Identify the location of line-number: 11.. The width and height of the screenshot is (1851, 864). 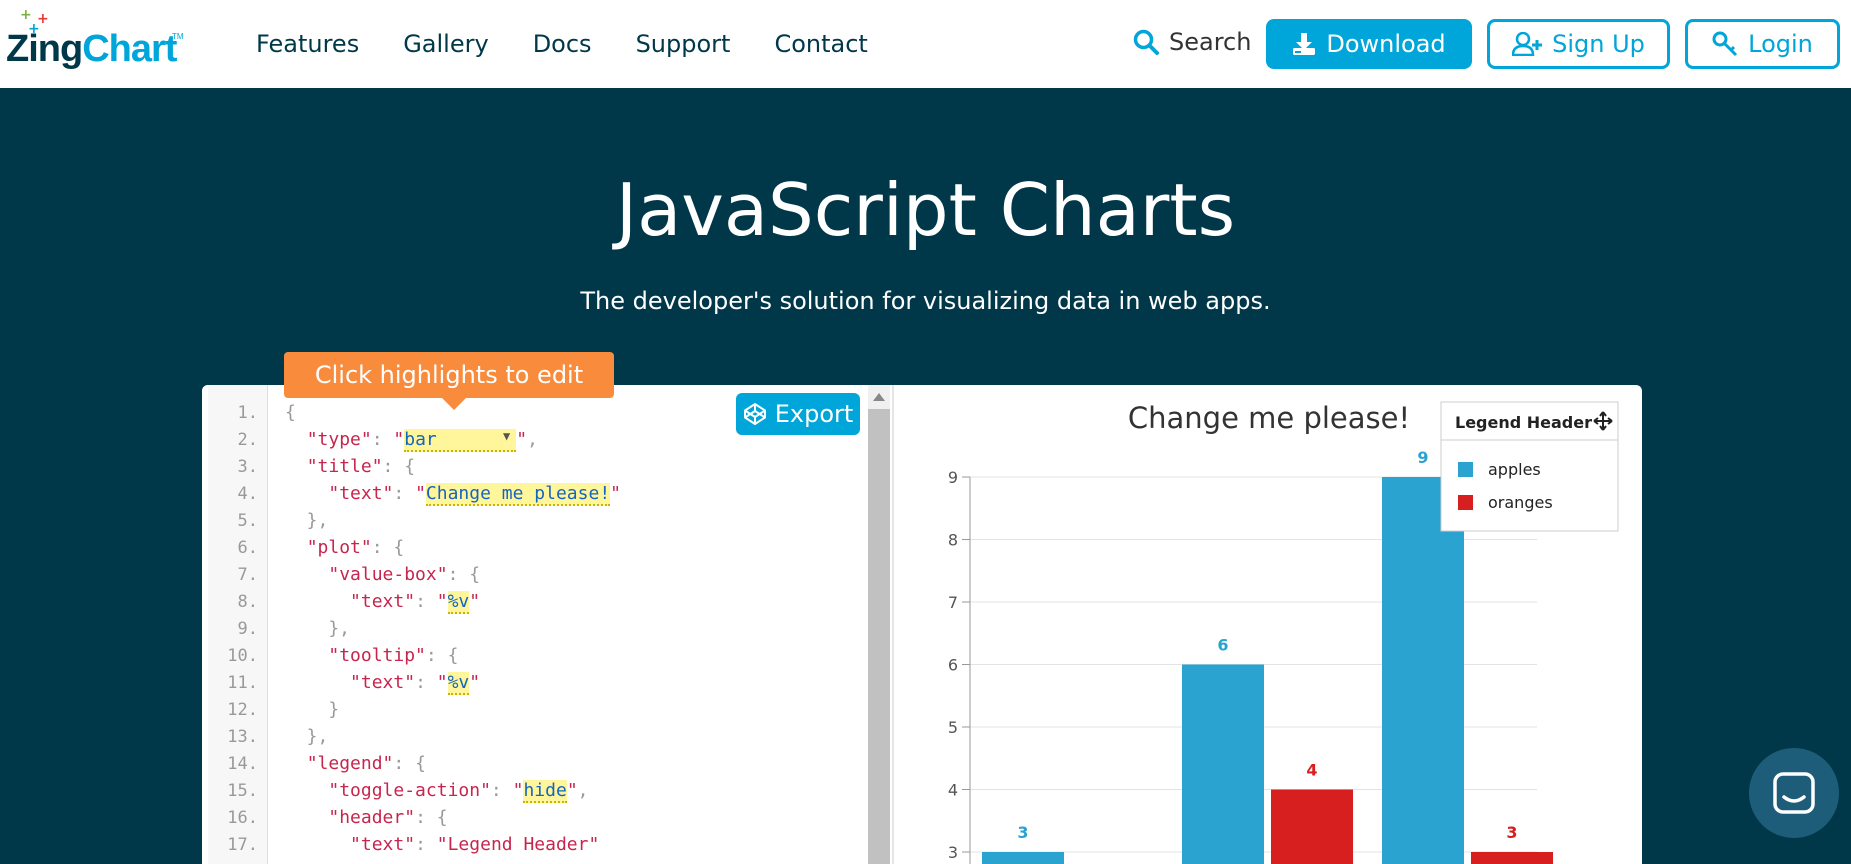
(242, 683).